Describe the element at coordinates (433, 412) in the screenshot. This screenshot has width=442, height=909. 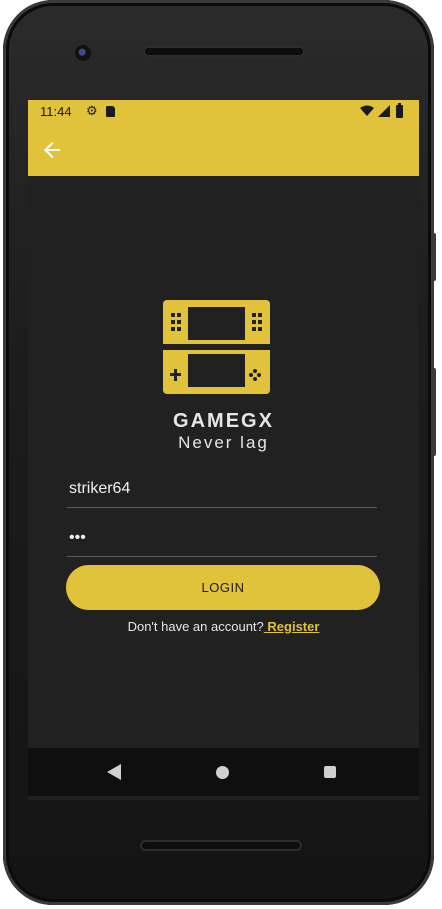
I see `volume-button` at that location.